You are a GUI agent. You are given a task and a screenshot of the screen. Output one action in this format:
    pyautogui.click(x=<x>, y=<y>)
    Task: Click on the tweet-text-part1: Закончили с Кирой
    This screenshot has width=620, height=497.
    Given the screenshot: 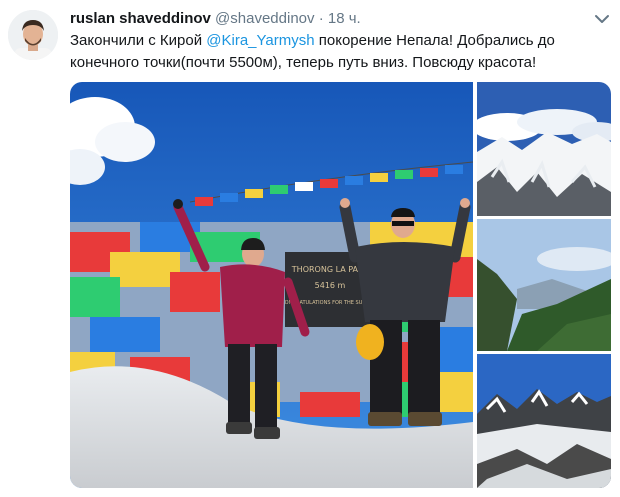 What is the action you would take?
    pyautogui.click(x=138, y=40)
    